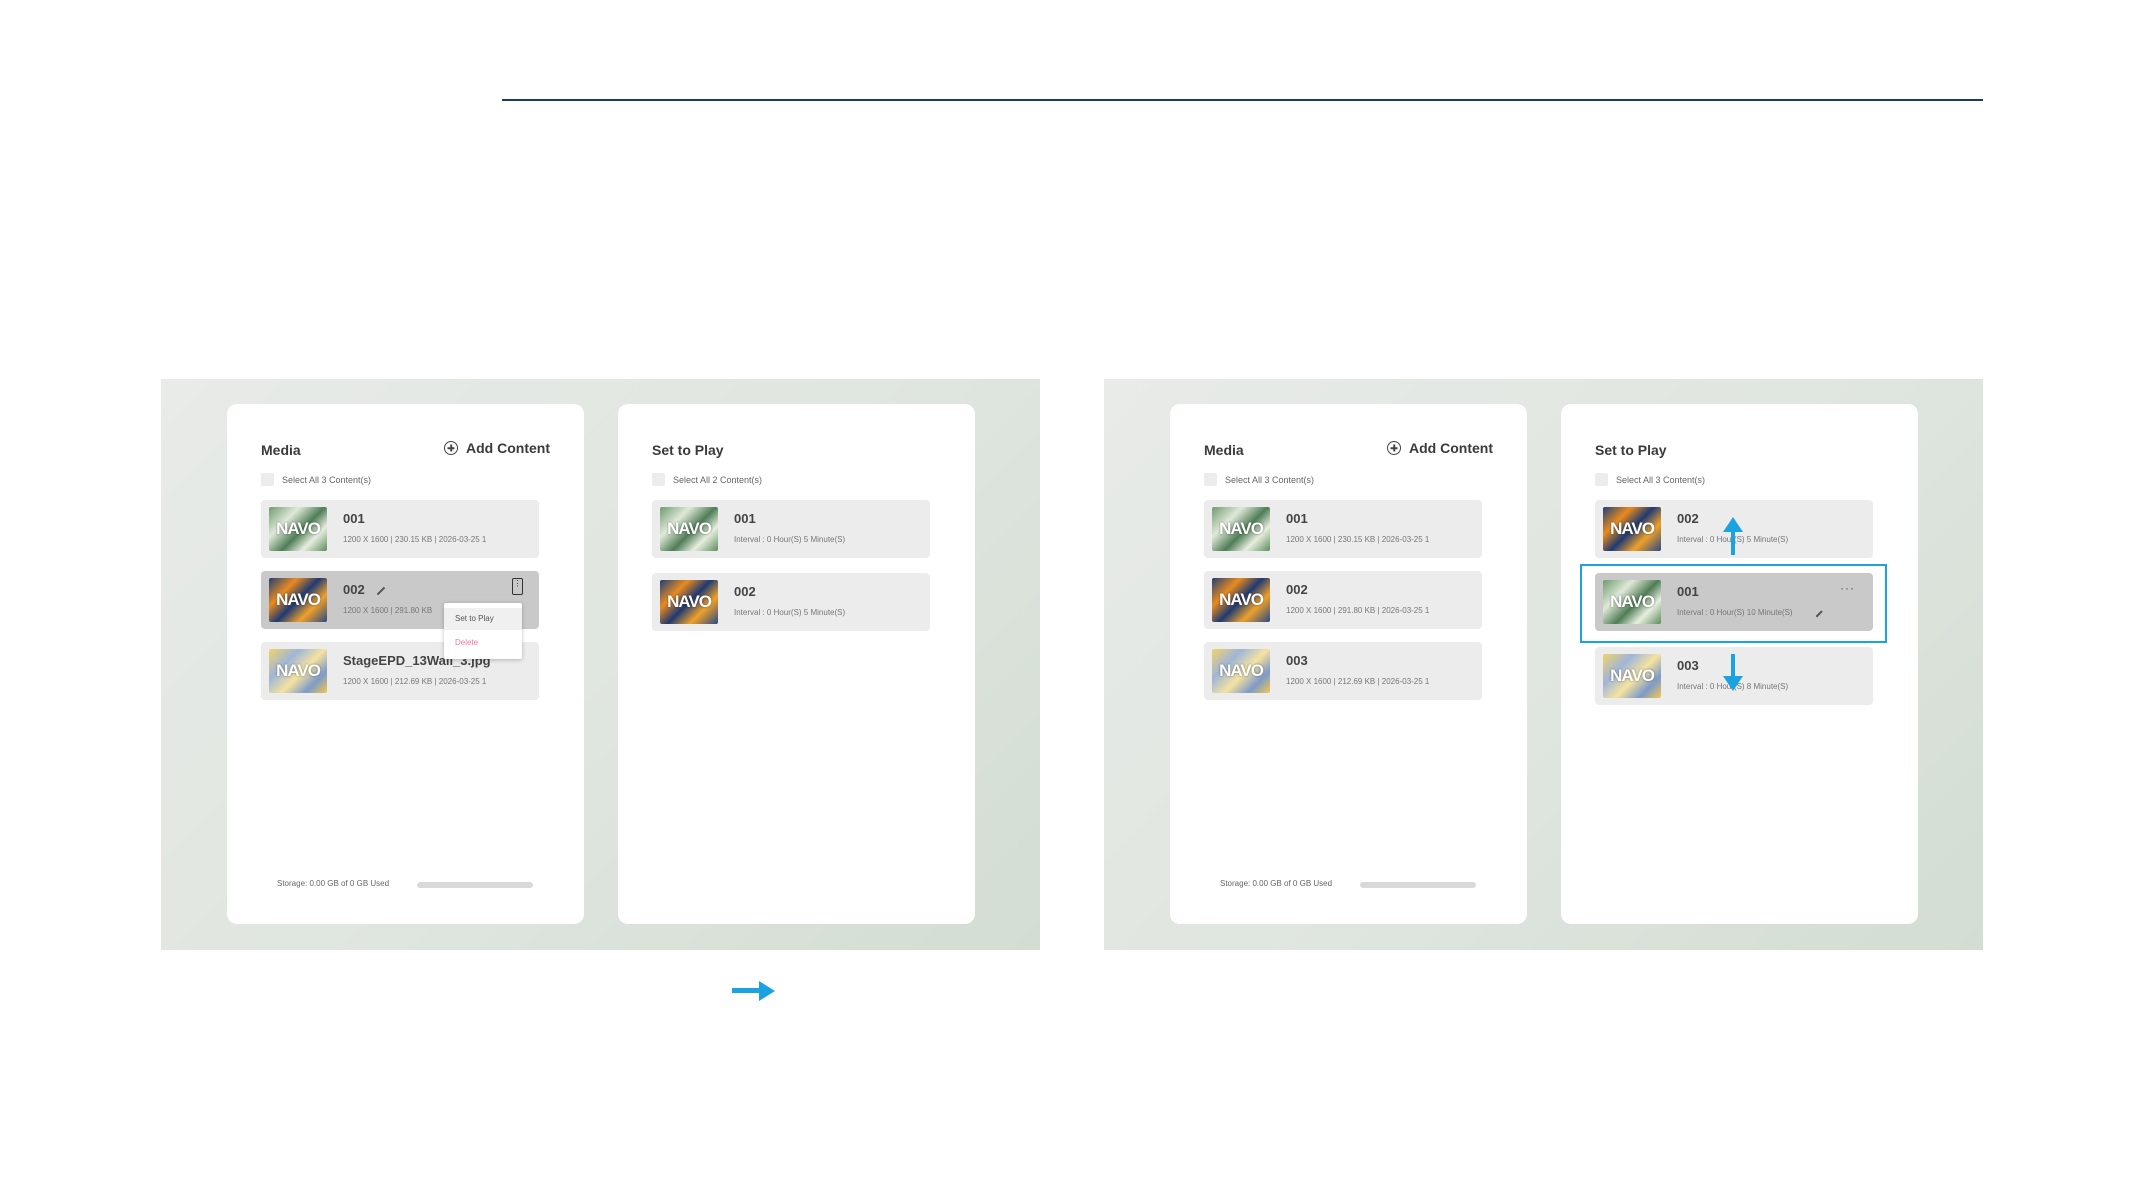 This screenshot has height=1201, width=2134. Describe the element at coordinates (517, 586) in the screenshot. I see `more-options-icon: ⋮` at that location.